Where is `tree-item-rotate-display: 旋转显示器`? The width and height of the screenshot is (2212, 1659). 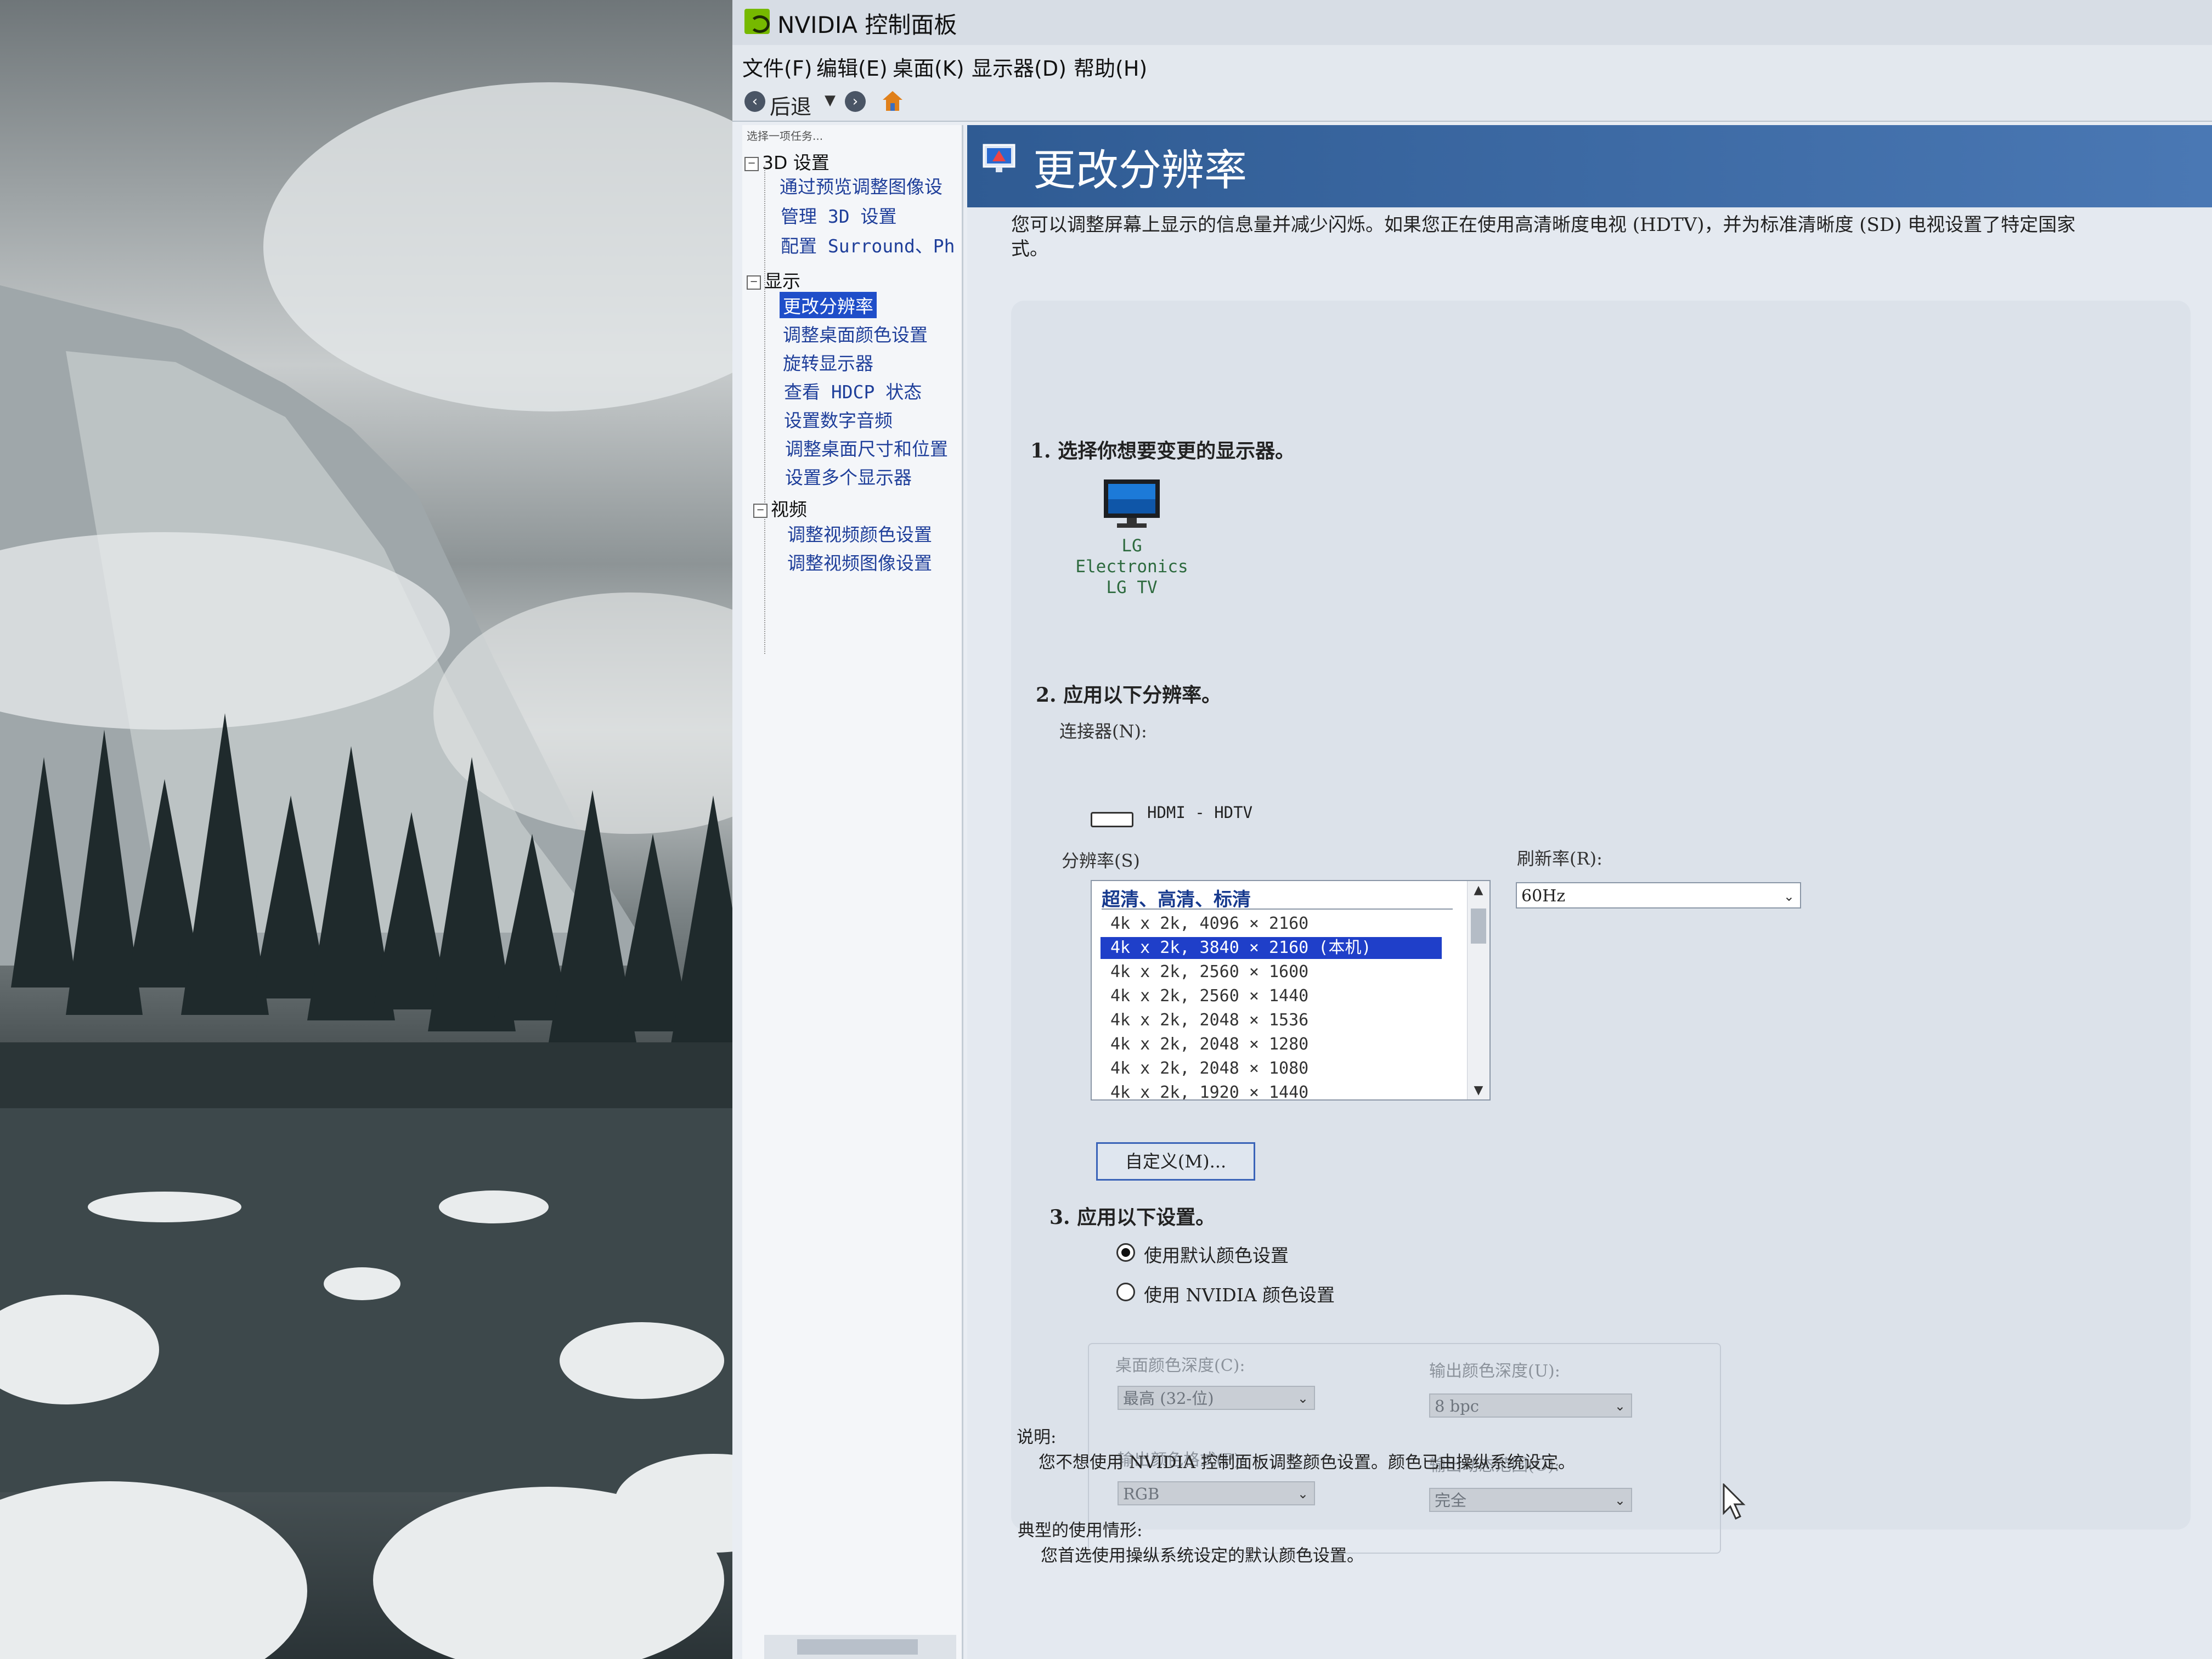
tree-item-rotate-display: 旋转显示器 is located at coordinates (828, 362).